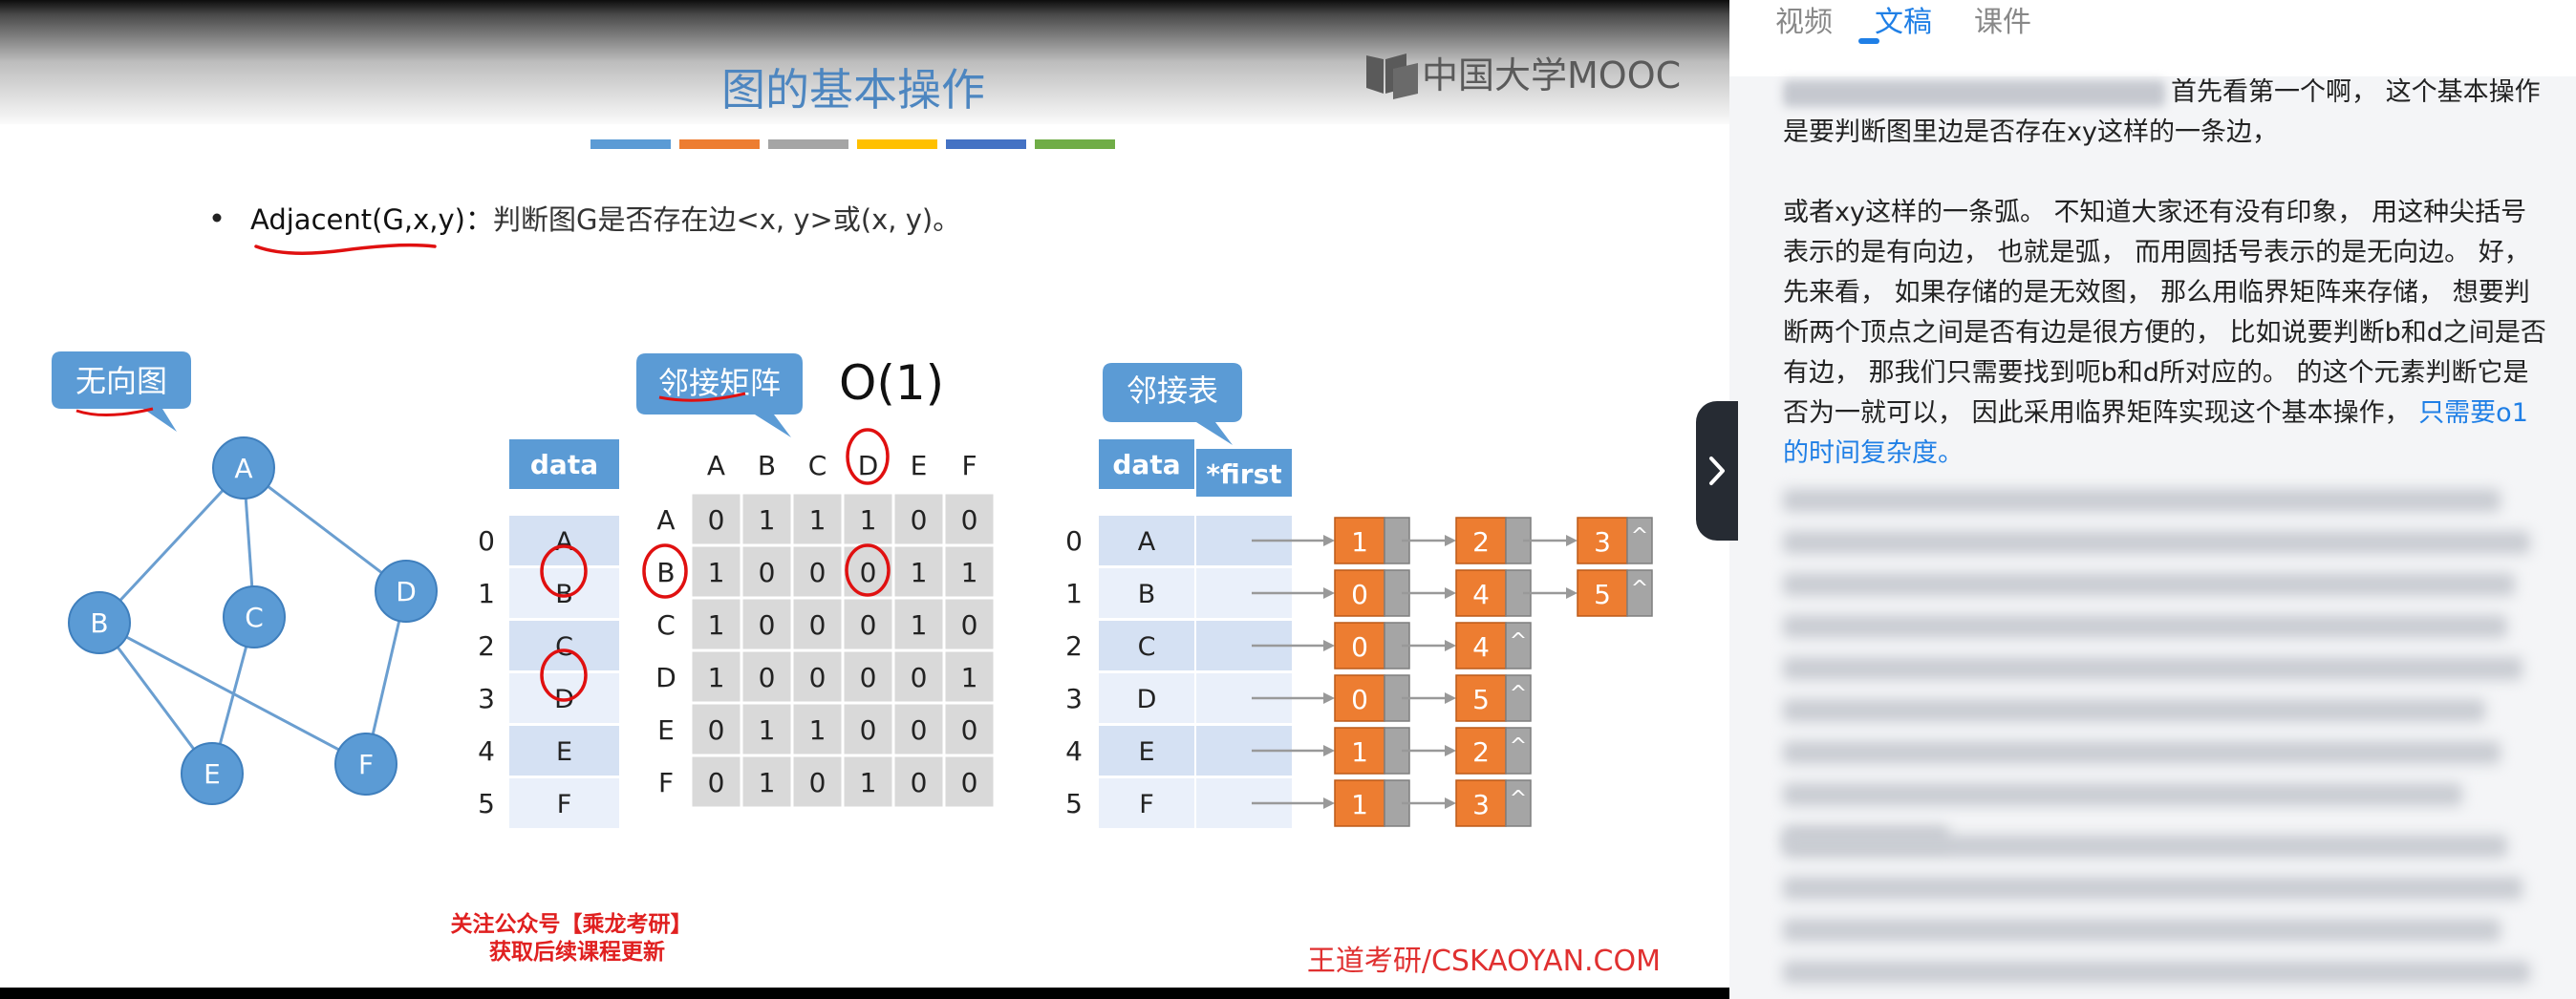  I want to click on list-data-cell: A, so click(1147, 542).